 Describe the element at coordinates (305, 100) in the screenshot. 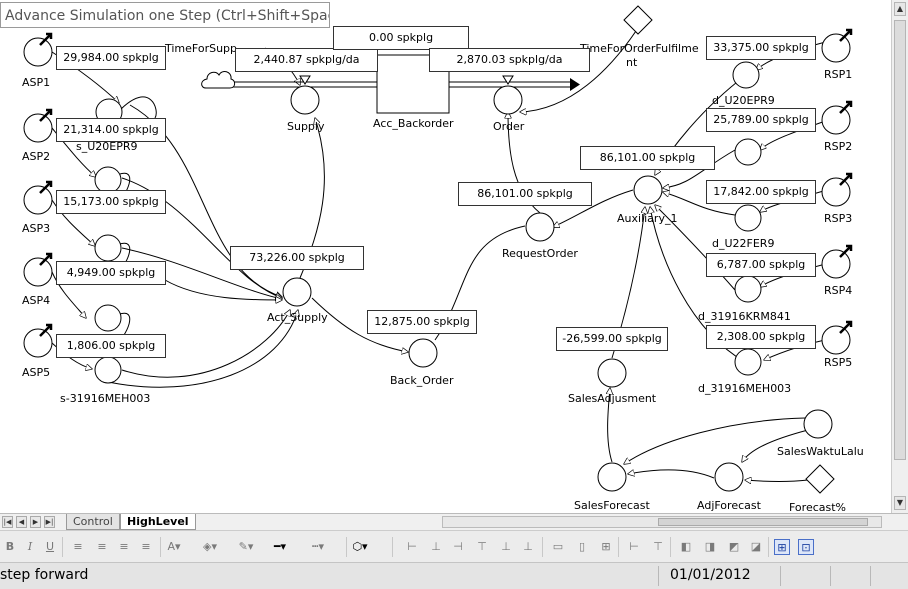

I see `node-supply` at that location.